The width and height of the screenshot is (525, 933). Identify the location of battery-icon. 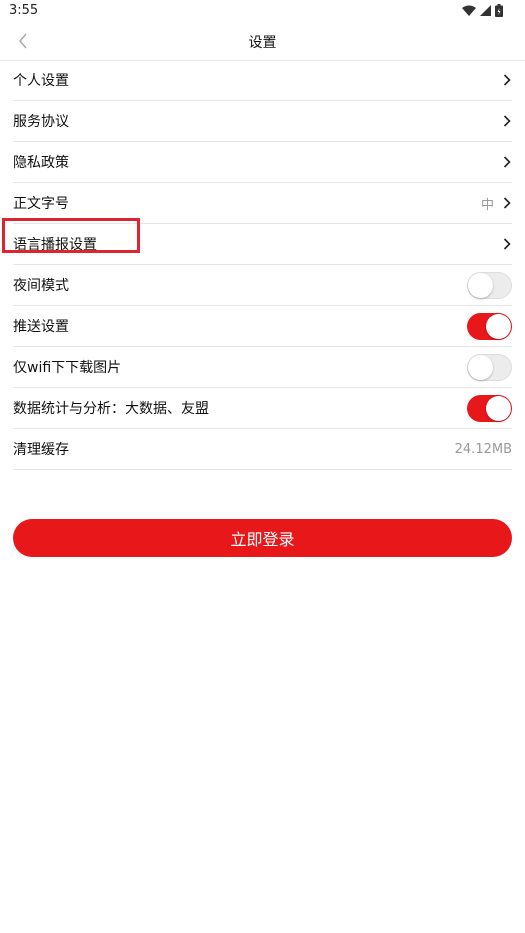
(499, 10).